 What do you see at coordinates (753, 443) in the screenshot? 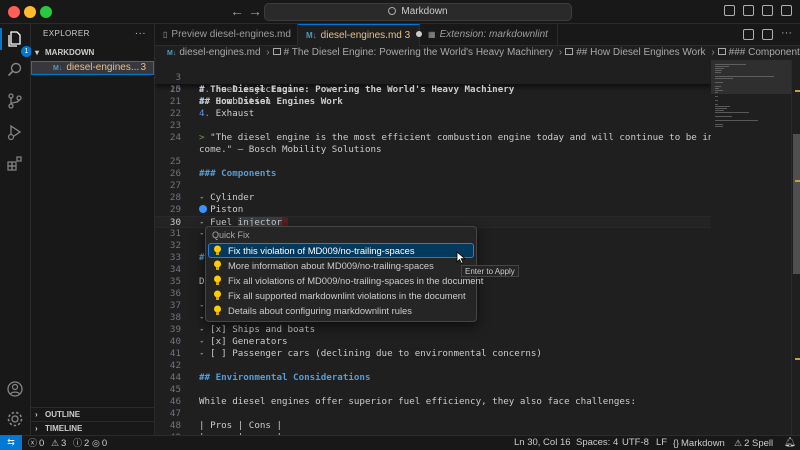
I see `spell-check-indicator: ⚠ 2 Spell` at bounding box center [753, 443].